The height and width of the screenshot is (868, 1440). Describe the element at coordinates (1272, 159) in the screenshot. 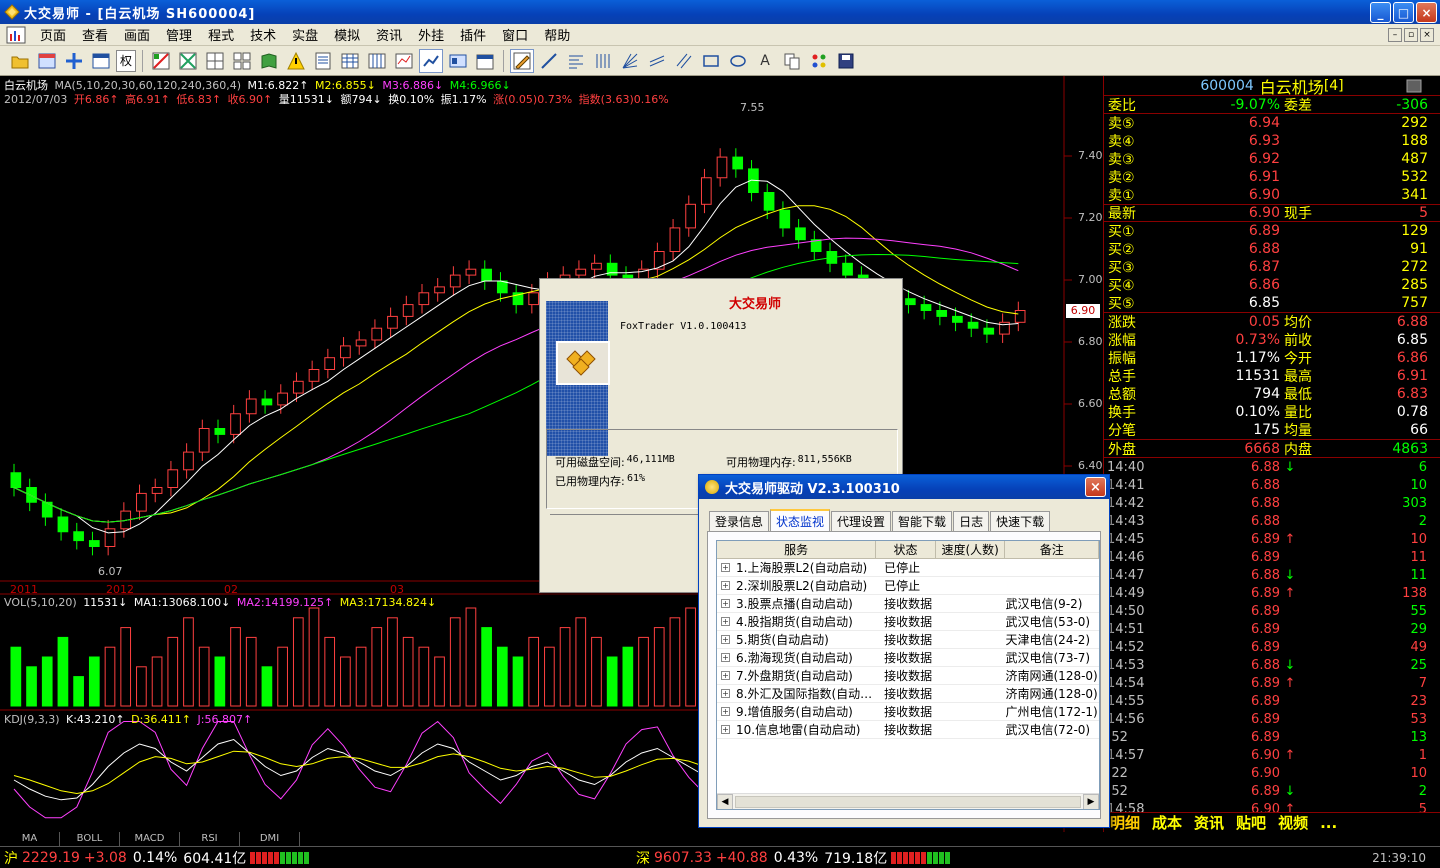

I see `ask-row: 卖③ 6.92 487` at that location.